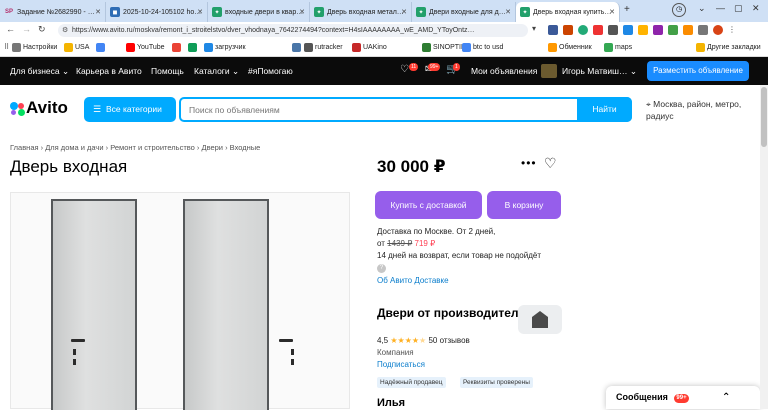 This screenshot has height=410, width=768. Describe the element at coordinates (604, 109) in the screenshot. I see `find-button: Найти` at that location.